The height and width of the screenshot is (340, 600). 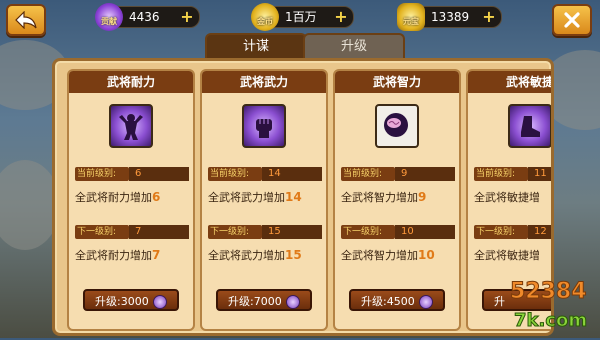 What do you see at coordinates (292, 232) in the screenshot?
I see `next-level-value: 15` at bounding box center [292, 232].